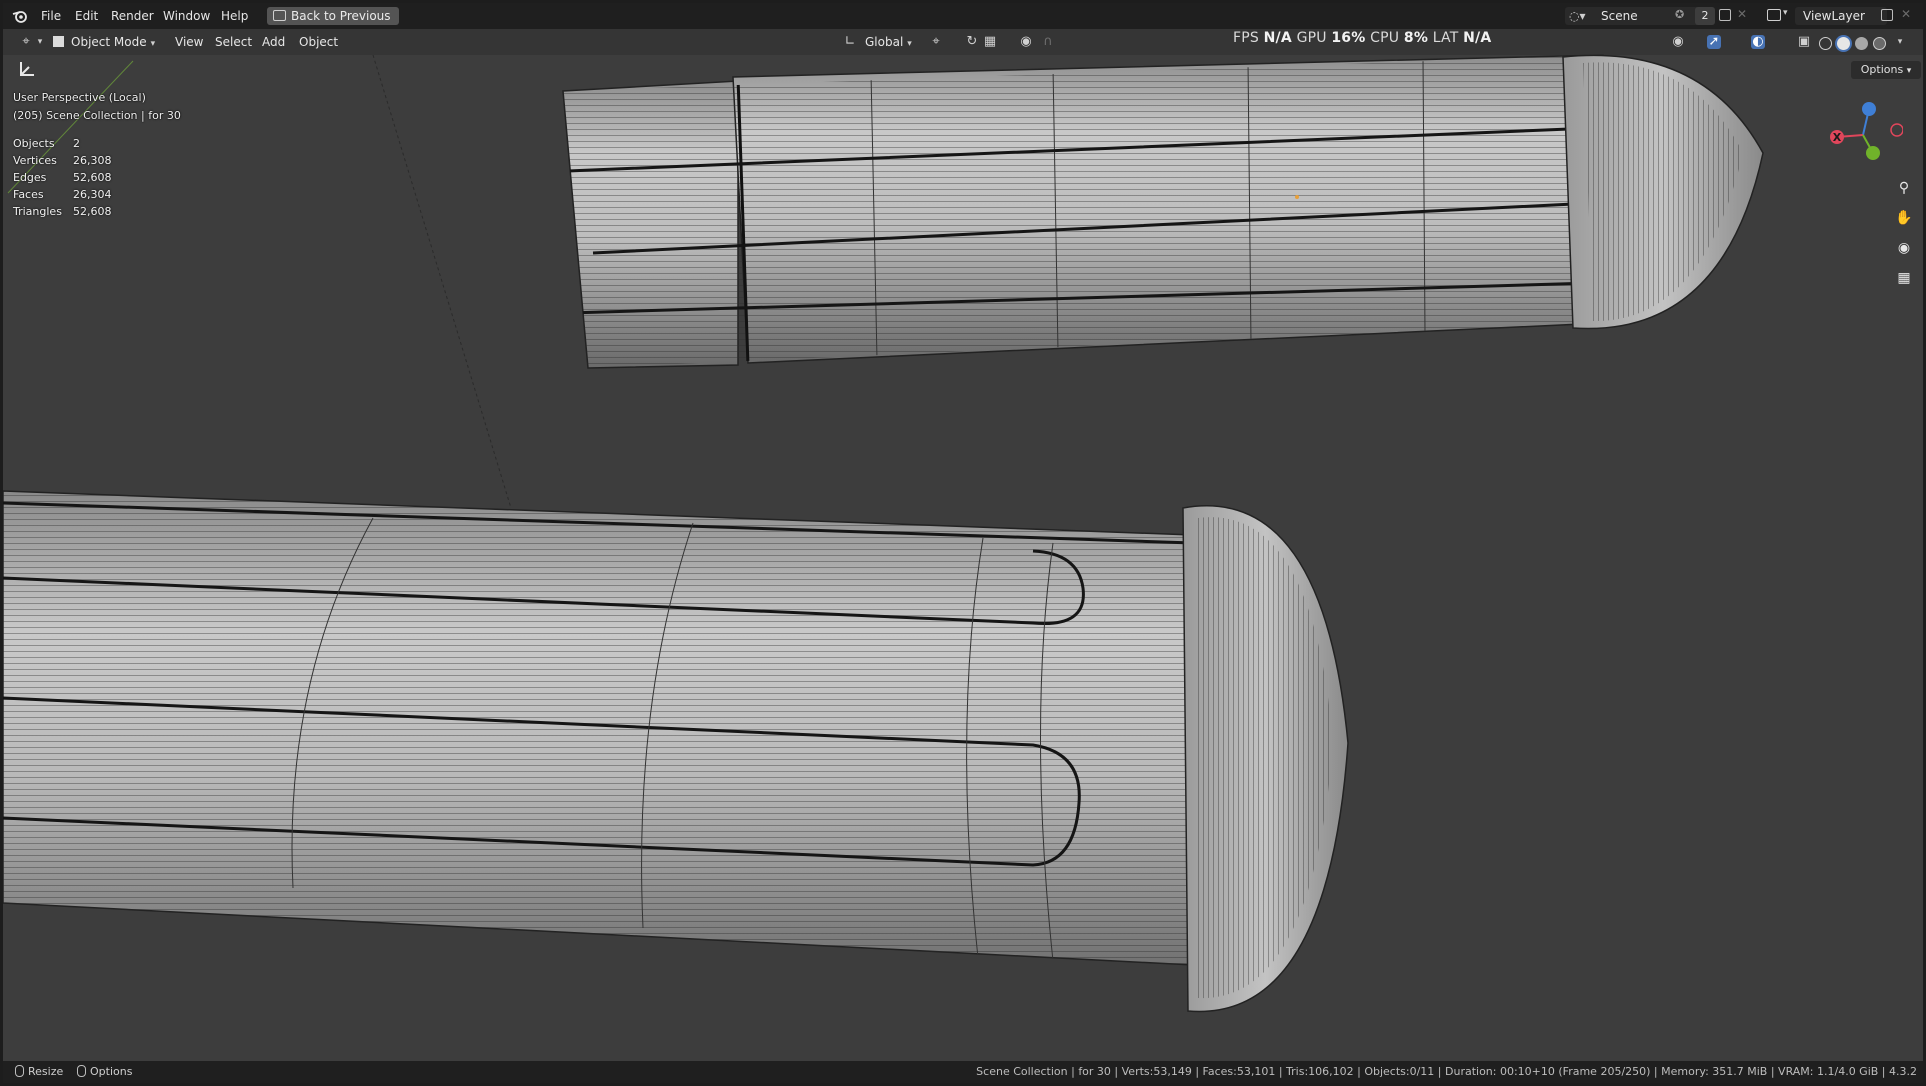 The image size is (1926, 1086). I want to click on stat-label: Triangles, so click(37, 211).